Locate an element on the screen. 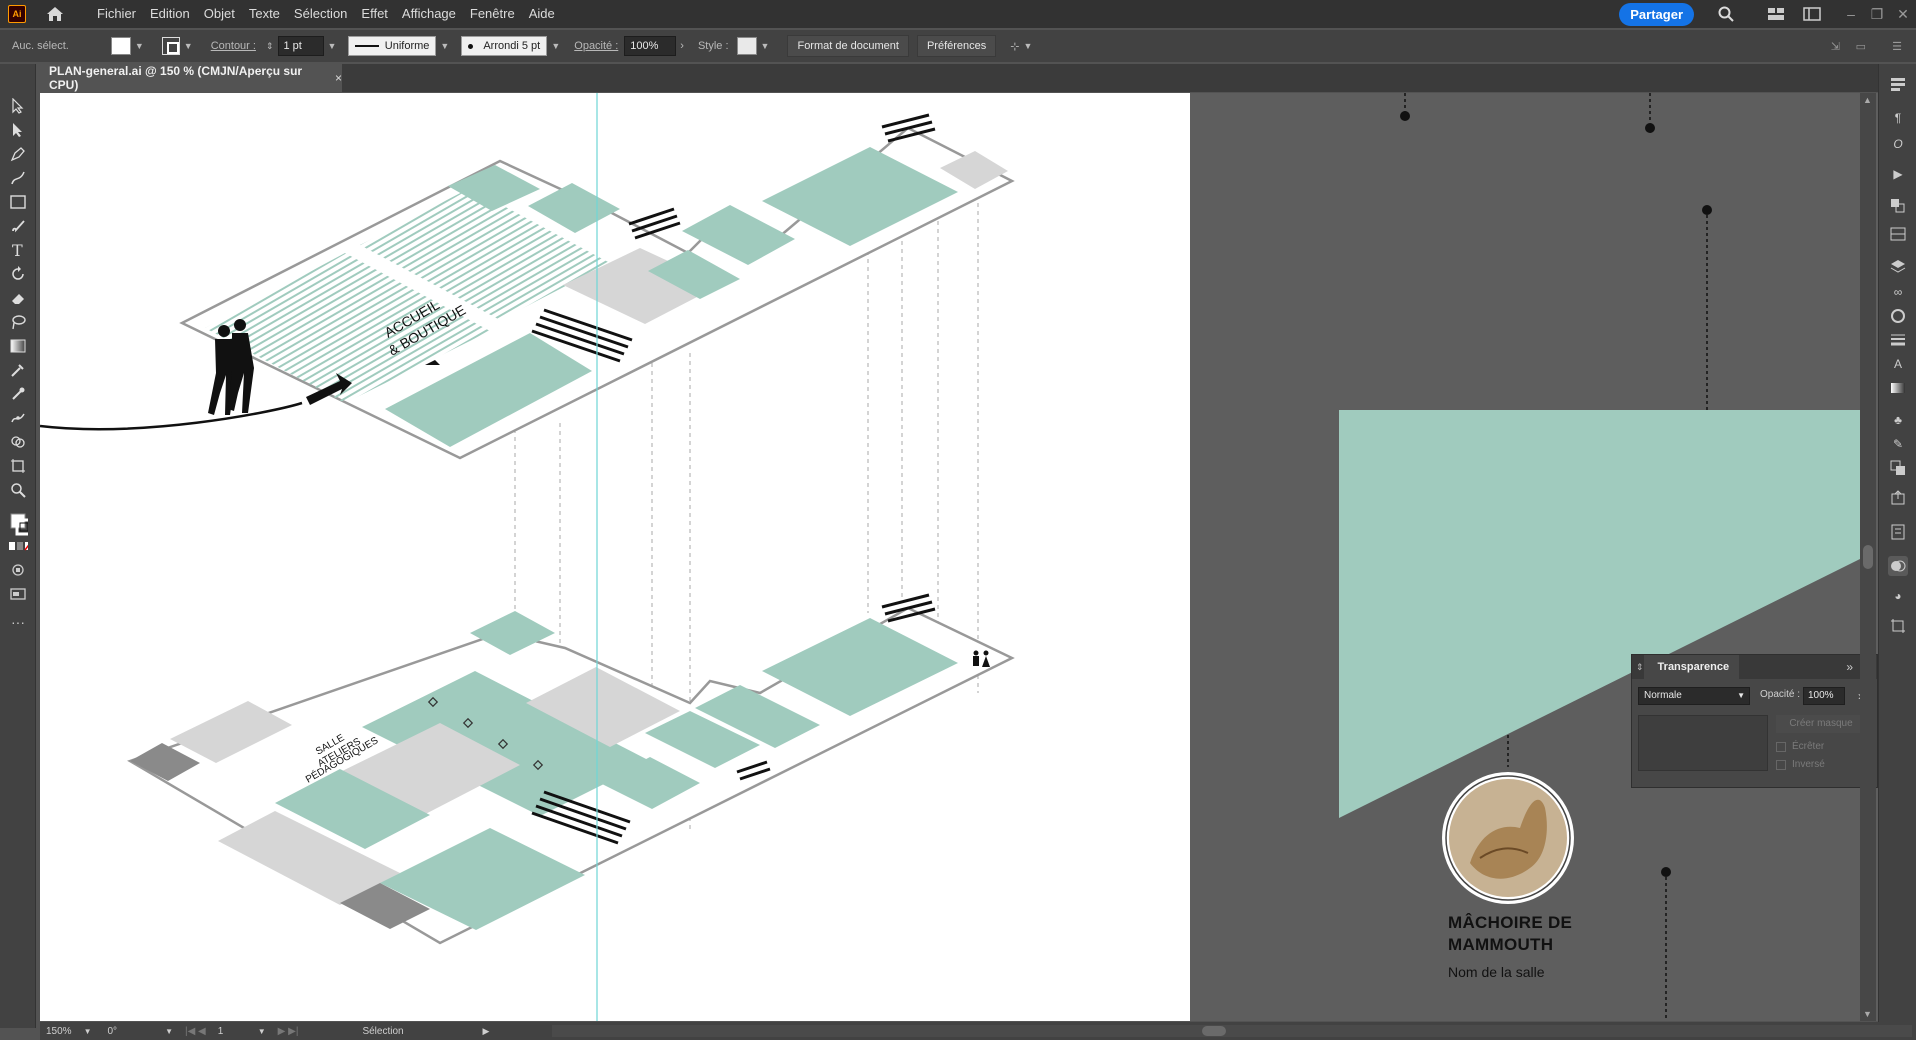 The width and height of the screenshot is (1916, 1040). document-format-button: Format de document is located at coordinates (848, 46).